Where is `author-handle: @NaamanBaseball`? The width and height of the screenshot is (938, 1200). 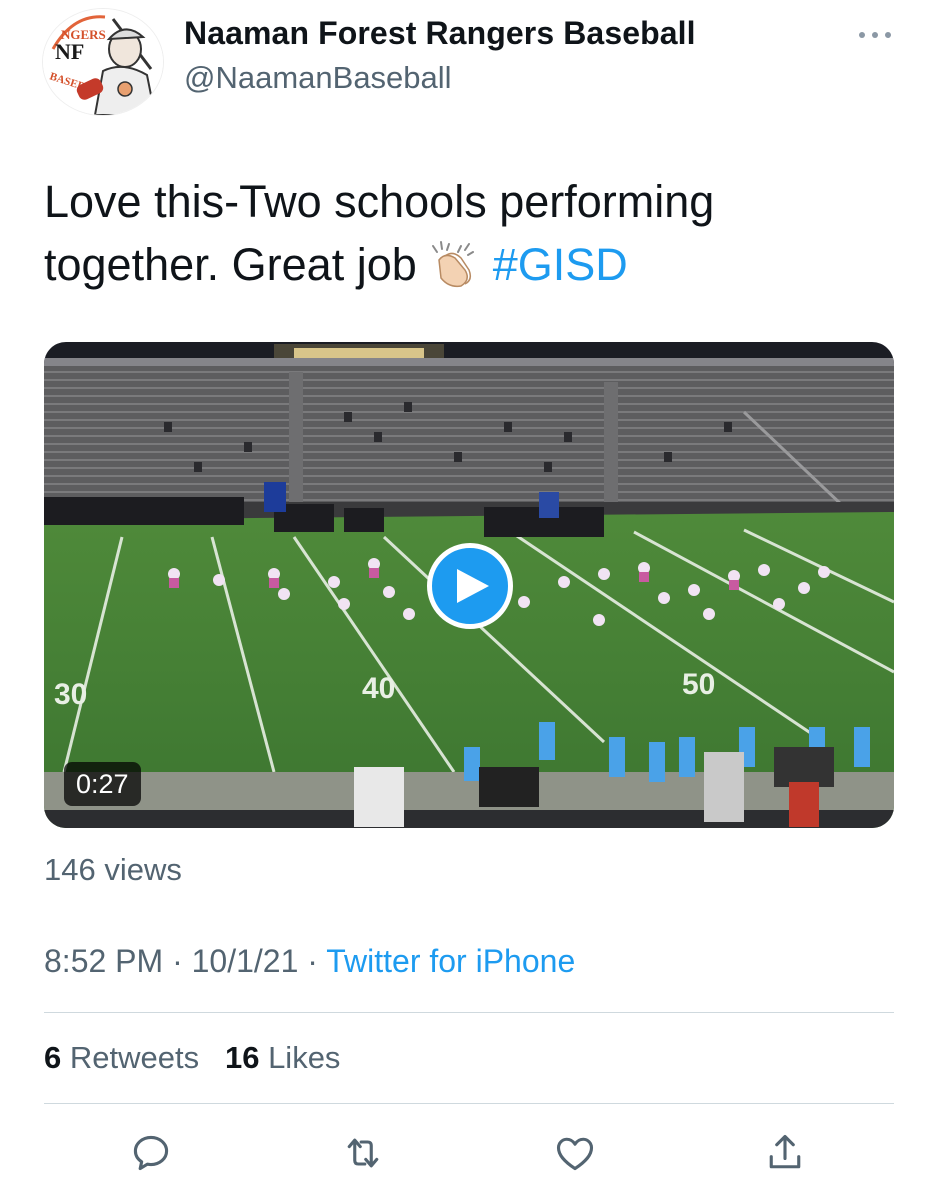
author-handle: @NaamanBaseball is located at coordinates (318, 78).